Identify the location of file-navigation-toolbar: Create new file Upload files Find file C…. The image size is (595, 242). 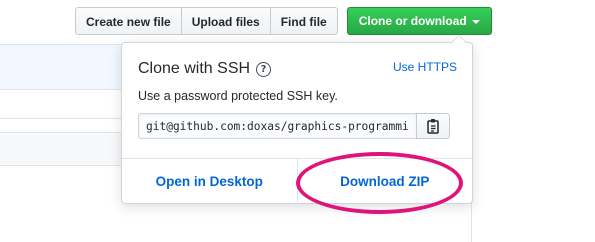
(283, 21).